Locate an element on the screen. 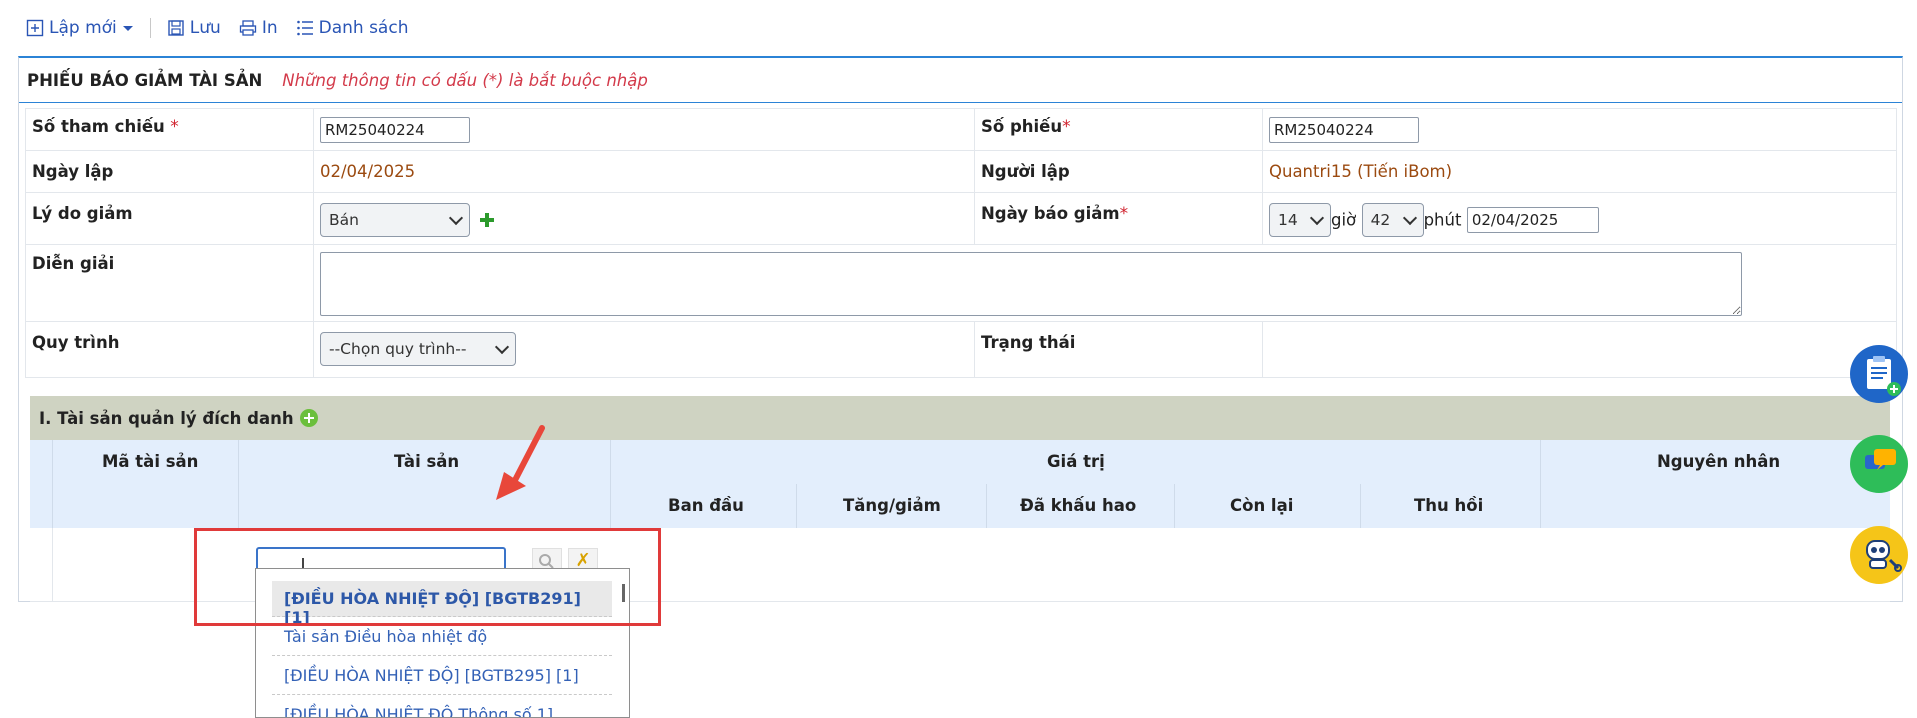  clipboard-icon is located at coordinates (1884, 376).